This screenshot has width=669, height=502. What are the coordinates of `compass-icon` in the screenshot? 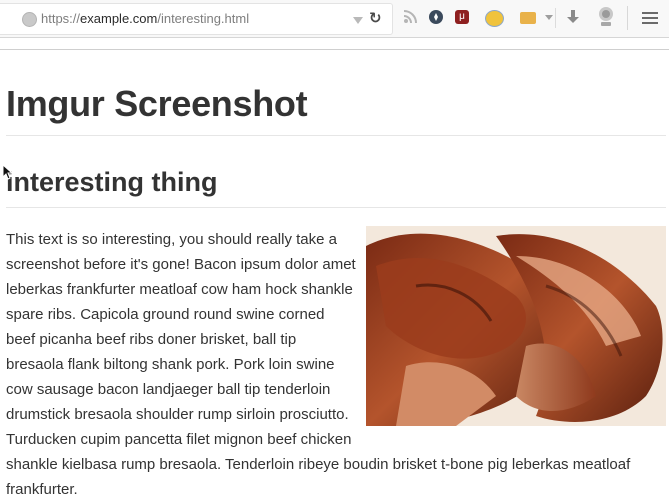 It's located at (436, 17).